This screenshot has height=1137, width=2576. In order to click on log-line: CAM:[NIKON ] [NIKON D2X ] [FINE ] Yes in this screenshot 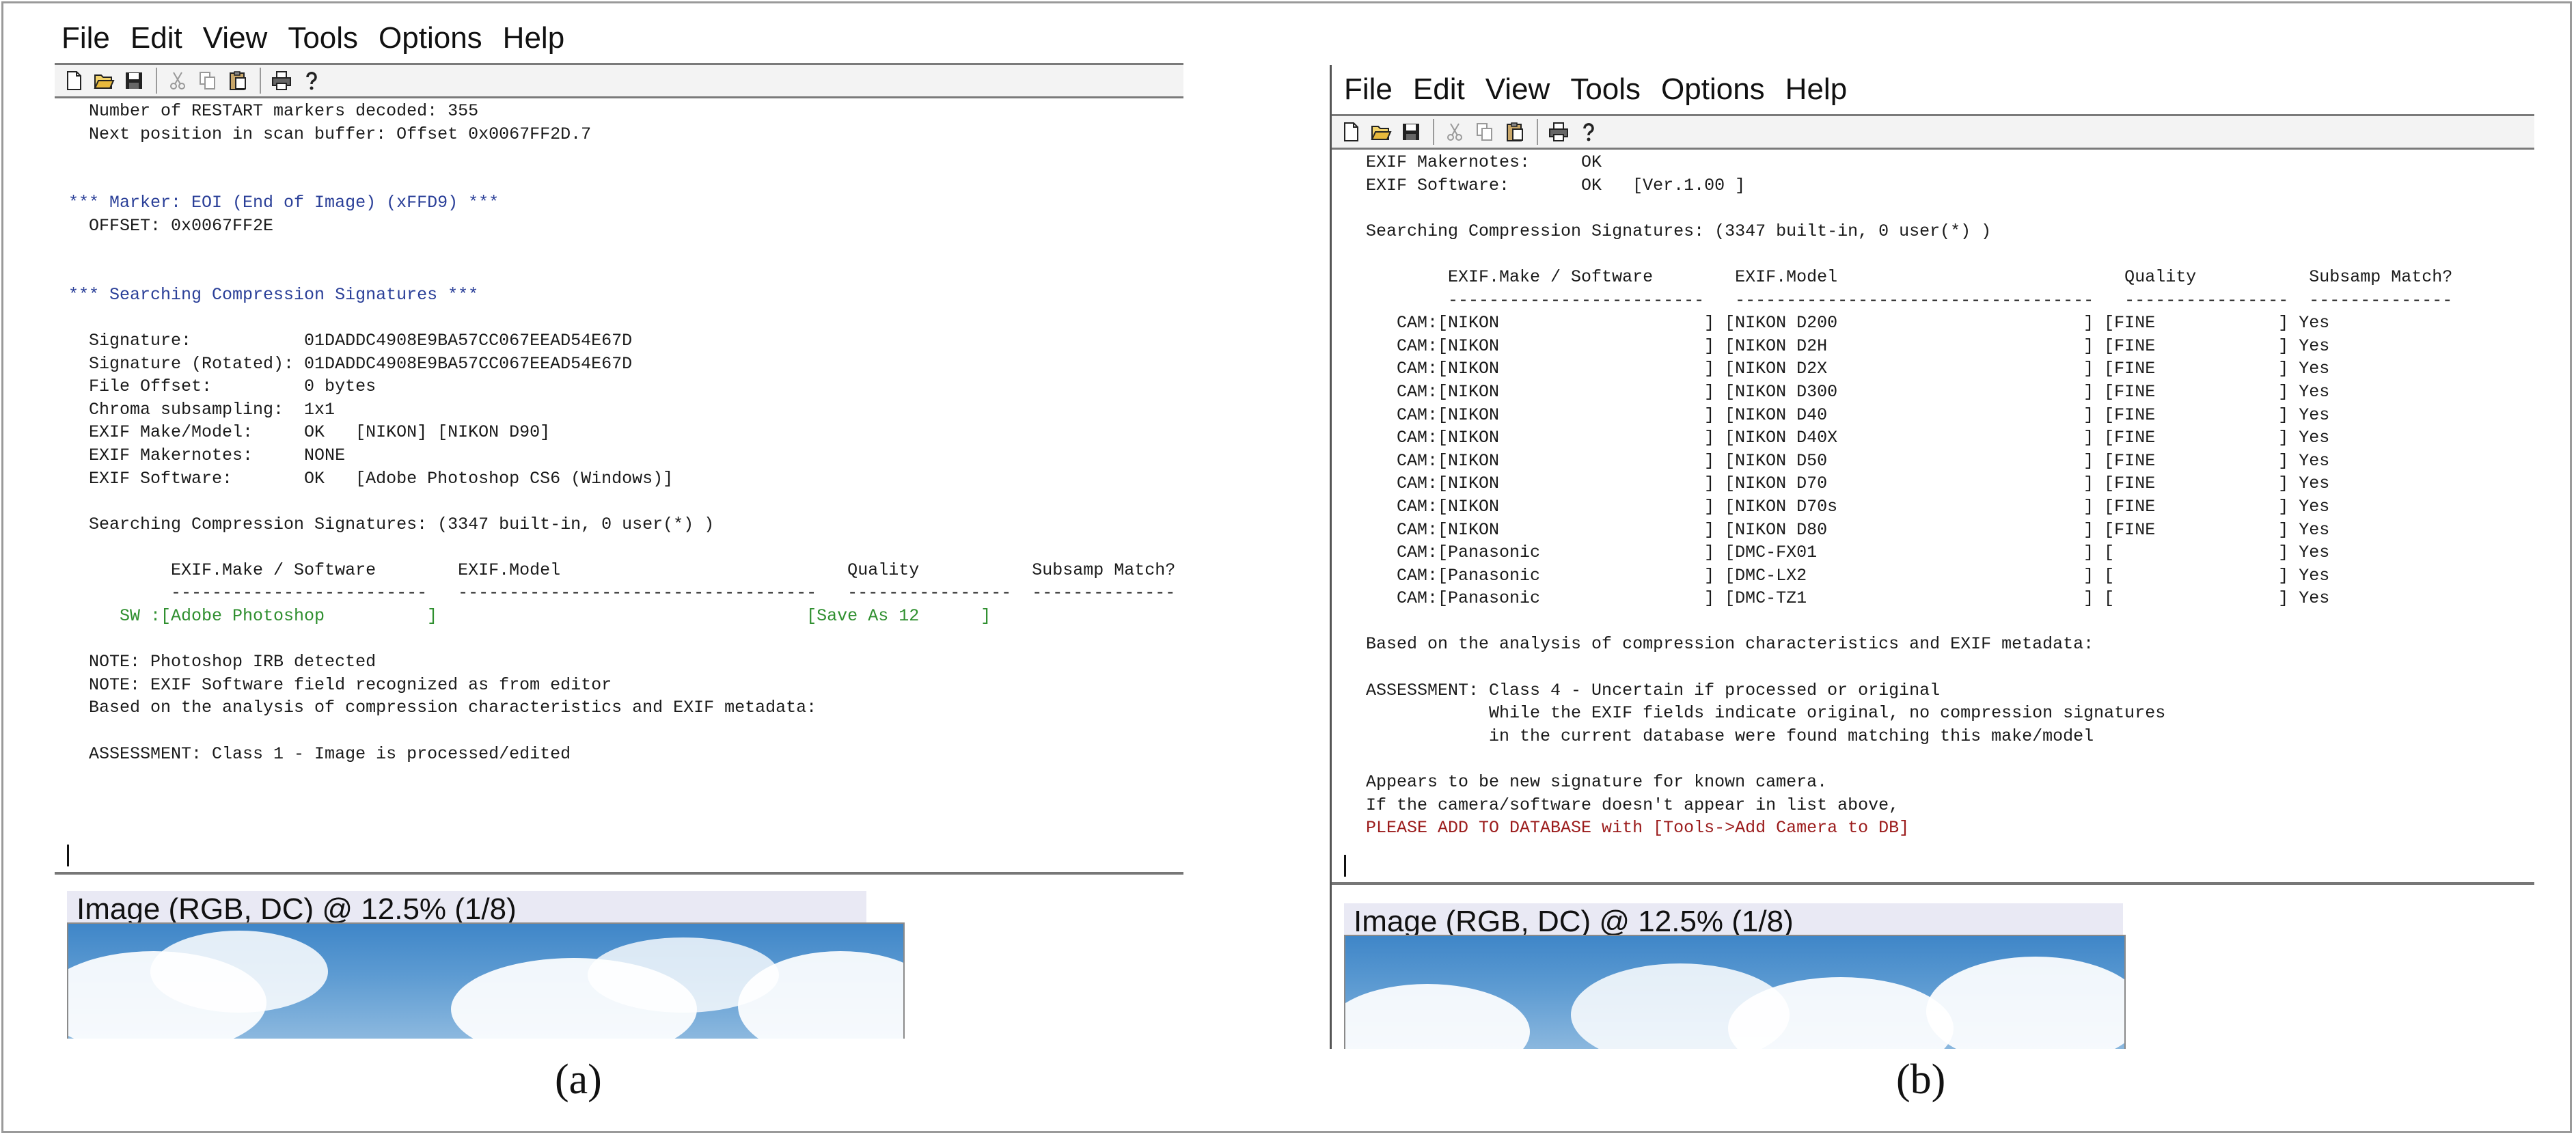, I will do `click(1837, 369)`.